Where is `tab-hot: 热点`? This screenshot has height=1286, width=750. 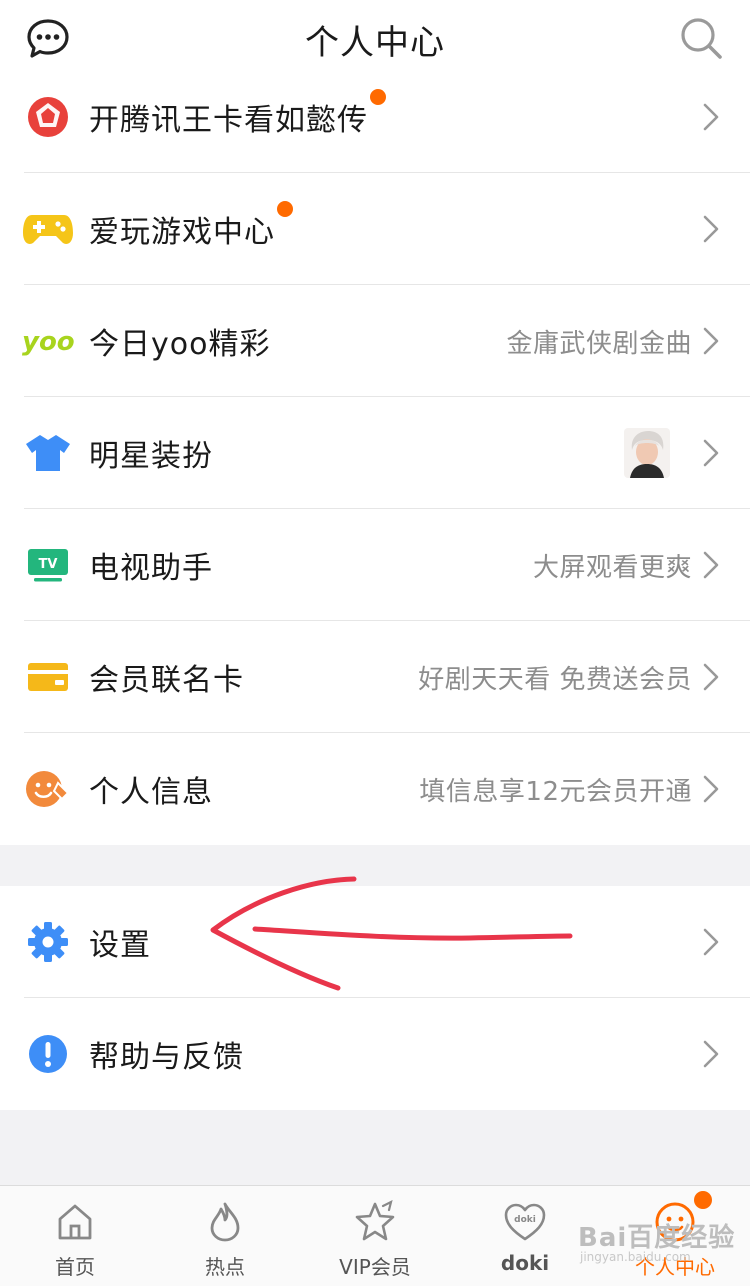
tab-hot: 热点 is located at coordinates (225, 1236).